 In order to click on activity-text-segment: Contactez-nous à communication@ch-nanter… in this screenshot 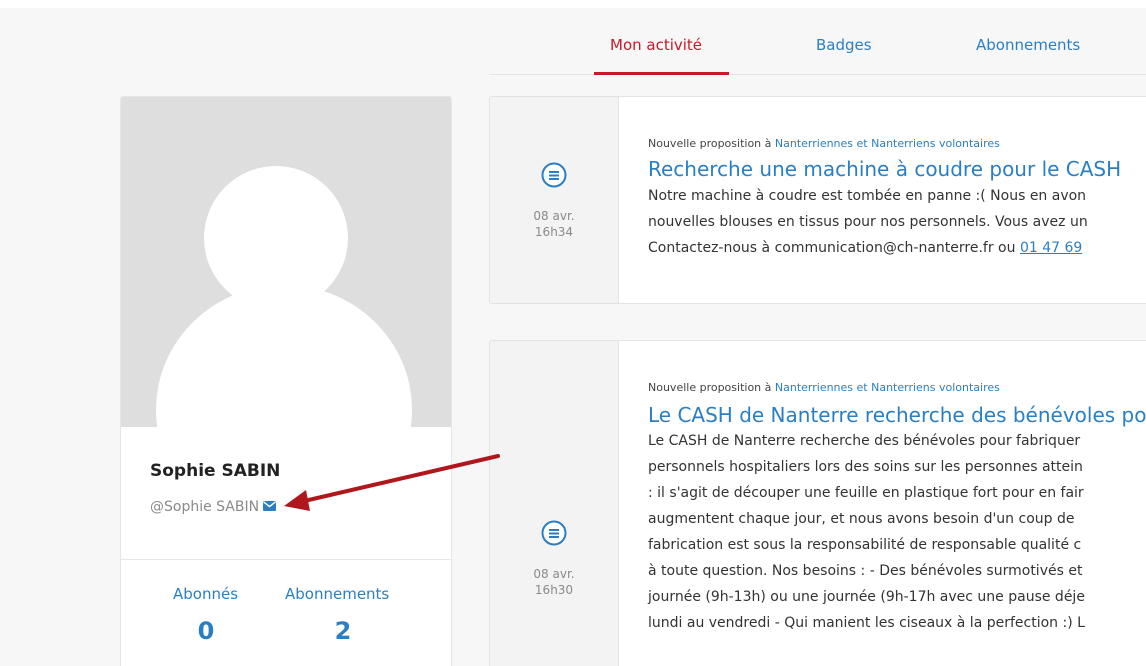, I will do `click(834, 248)`.